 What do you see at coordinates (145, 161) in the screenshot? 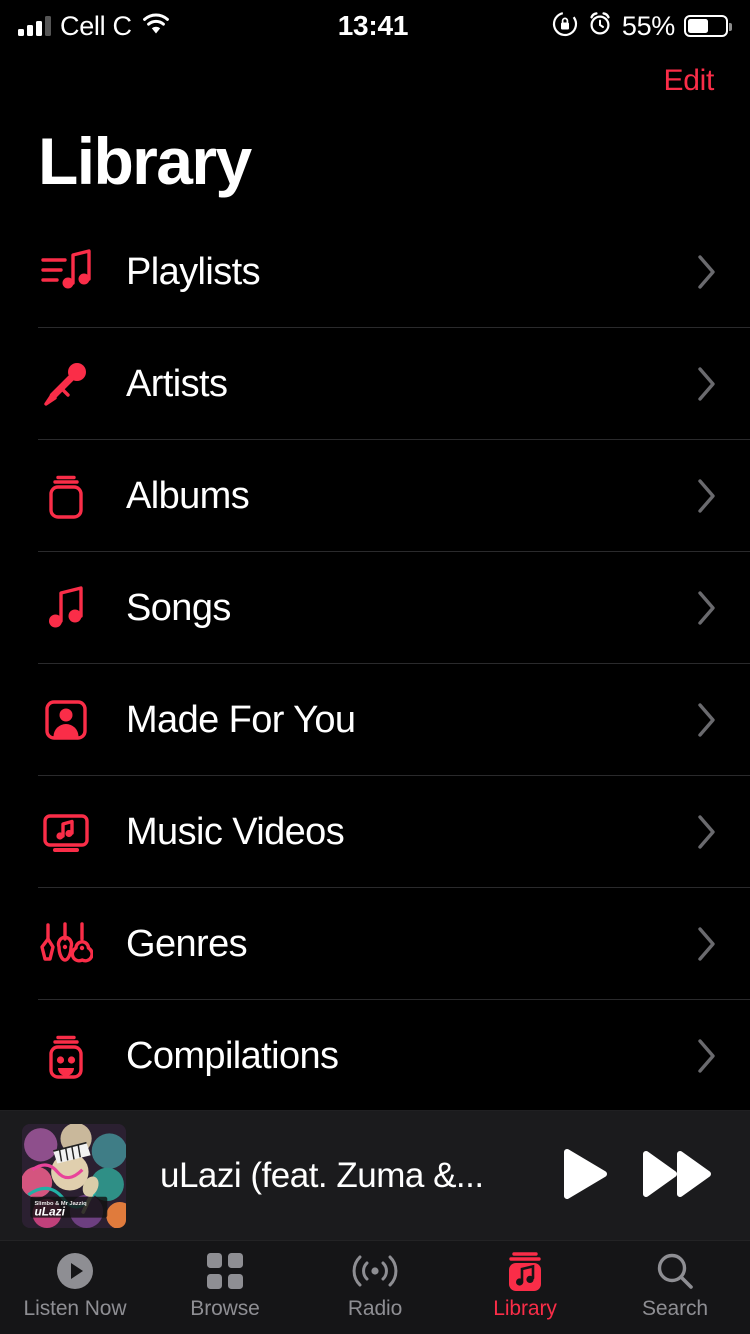
I see `page-title: Library` at bounding box center [145, 161].